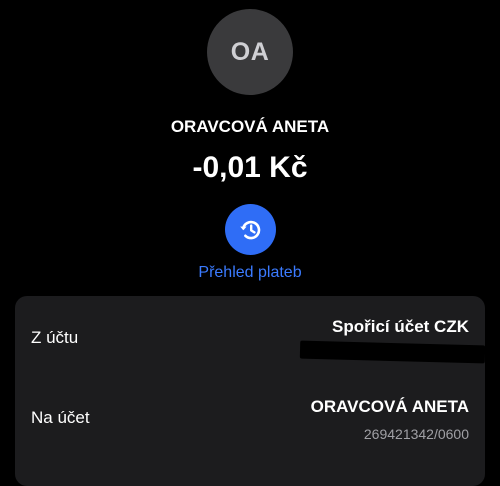 Image resolution: width=500 pixels, height=486 pixels. Describe the element at coordinates (60, 417) in the screenshot. I see `to-account-label: Na účet` at that location.